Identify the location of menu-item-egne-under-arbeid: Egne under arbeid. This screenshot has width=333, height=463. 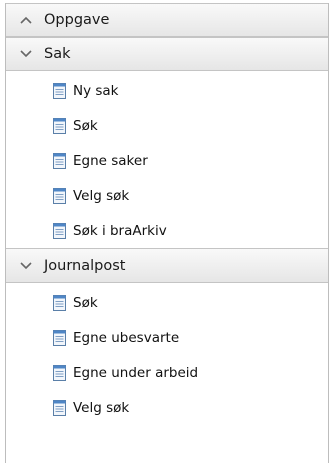
(167, 372).